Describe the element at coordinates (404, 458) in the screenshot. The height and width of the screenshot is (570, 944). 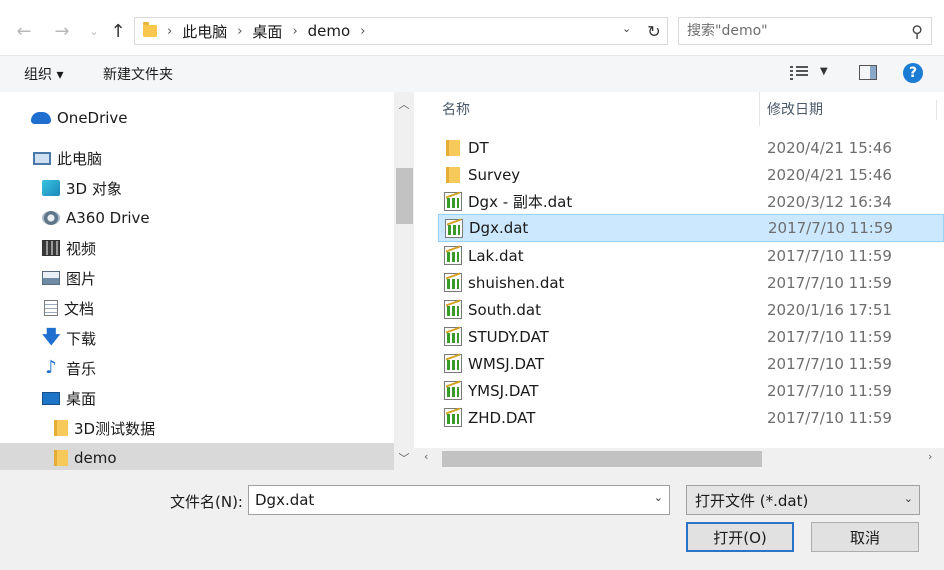
I see `scroll-down-chevron-icon: ﹀` at that location.